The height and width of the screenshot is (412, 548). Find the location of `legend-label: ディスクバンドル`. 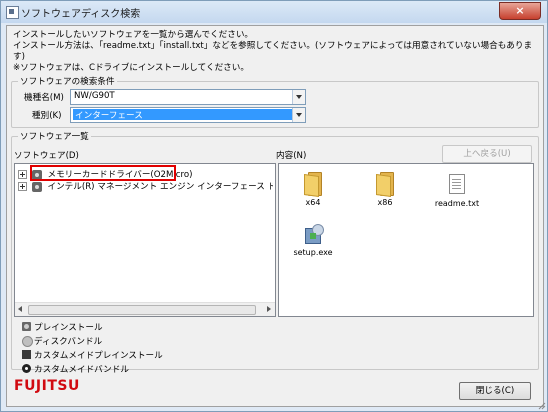

legend-label: ディスクバンドル is located at coordinates (68, 342).